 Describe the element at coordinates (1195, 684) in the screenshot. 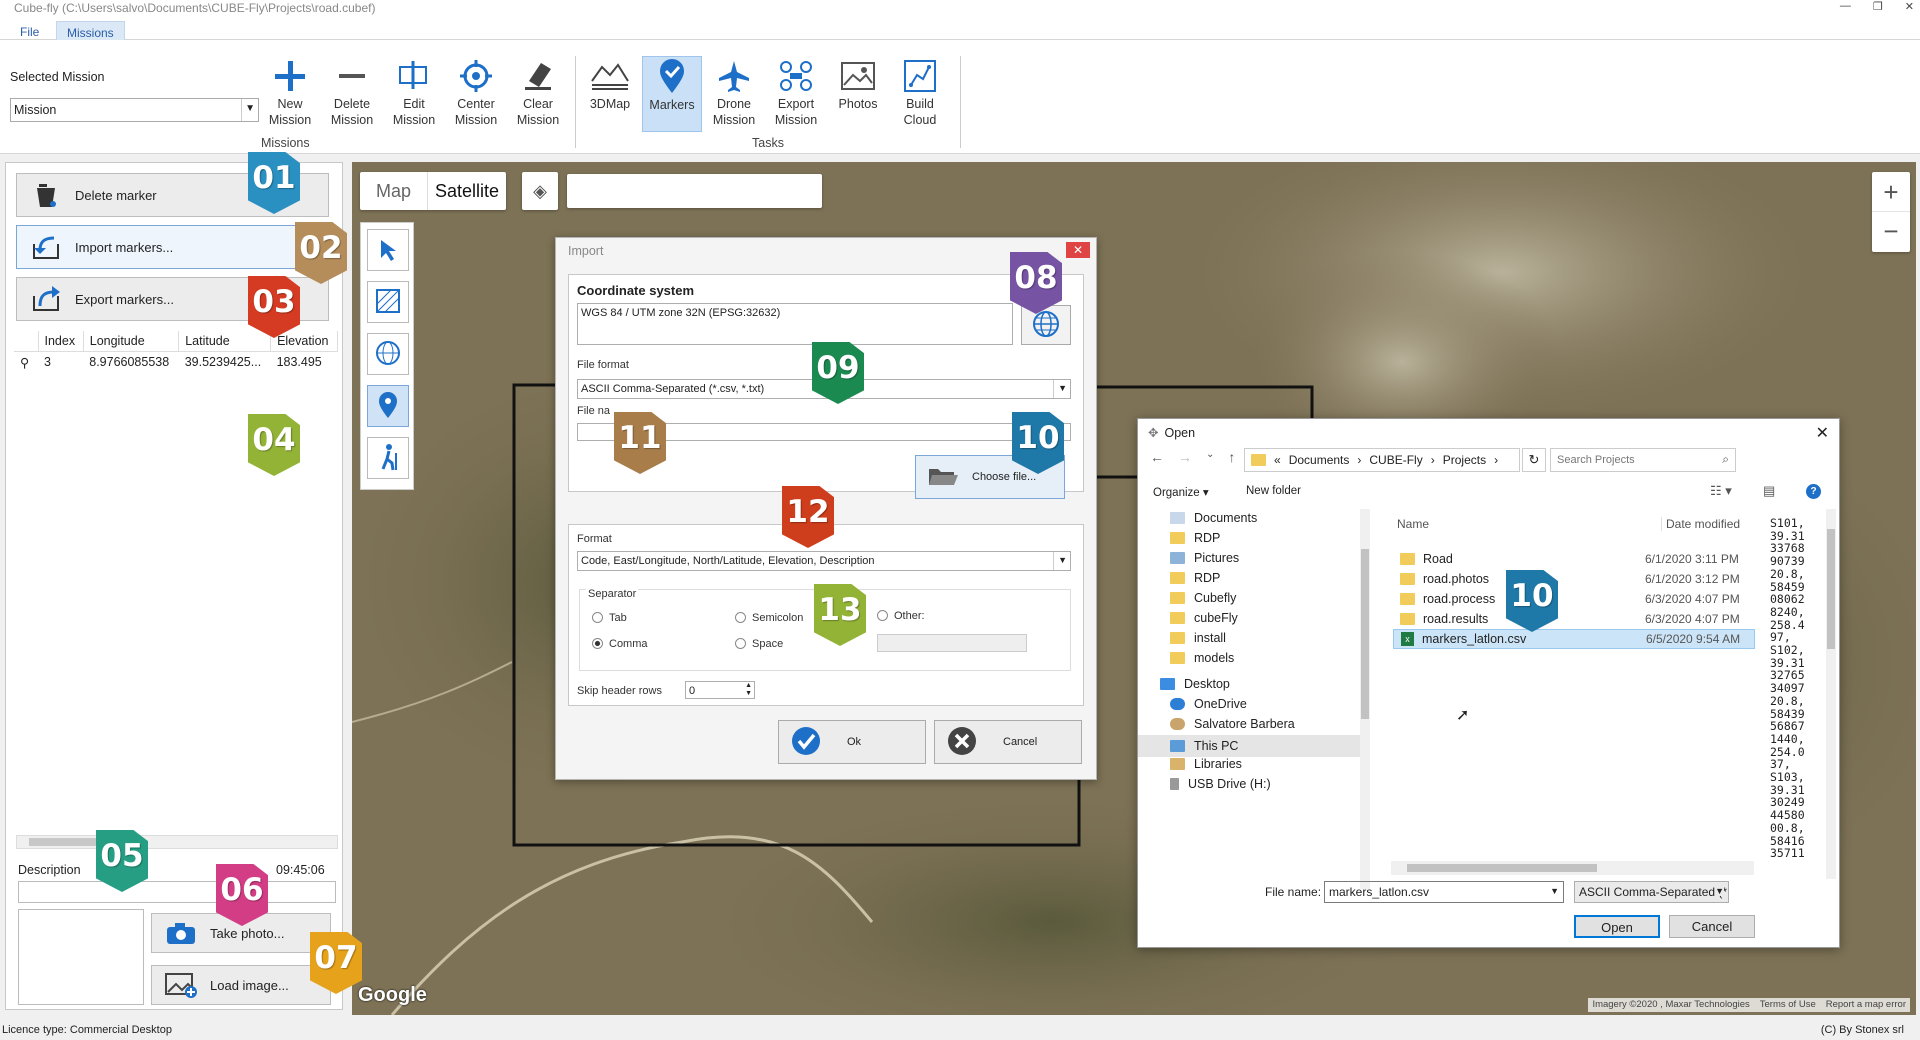

I see `nav-item: Desktop` at that location.